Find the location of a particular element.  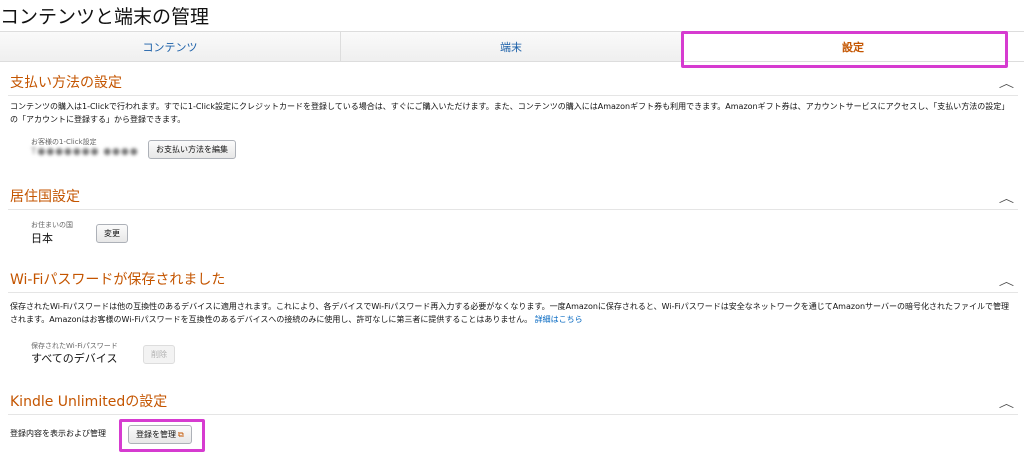

change-country-button: 変更 is located at coordinates (112, 233).